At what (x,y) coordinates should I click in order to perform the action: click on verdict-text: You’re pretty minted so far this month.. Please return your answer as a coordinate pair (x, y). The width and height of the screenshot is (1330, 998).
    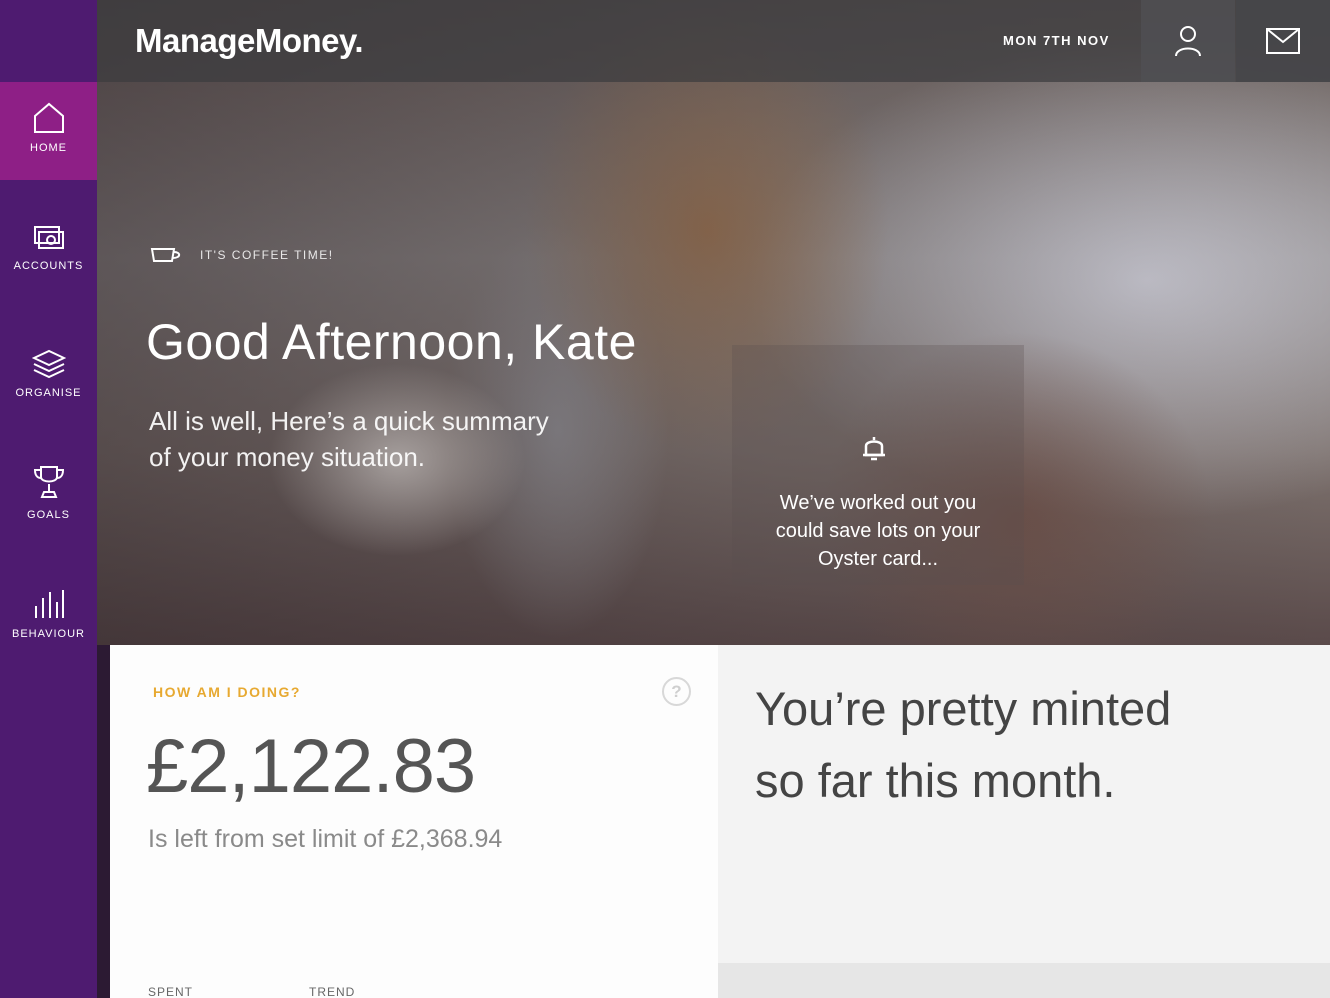
    Looking at the image, I should click on (1015, 745).